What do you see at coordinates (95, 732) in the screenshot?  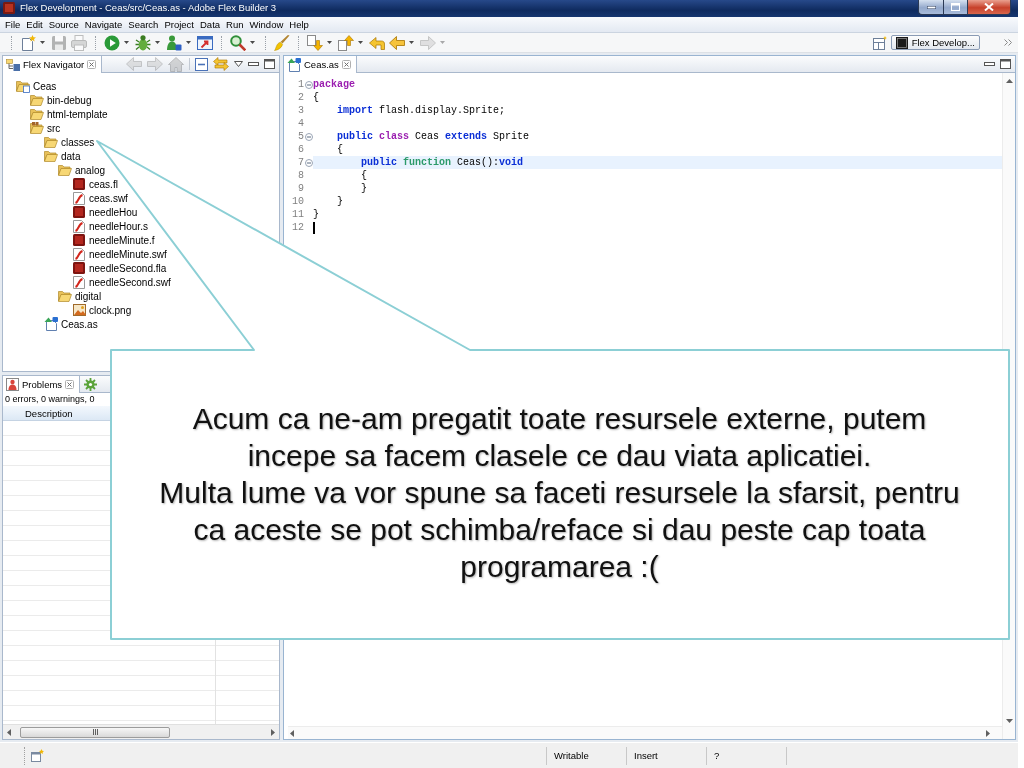 I see `scrollbar-thumb` at bounding box center [95, 732].